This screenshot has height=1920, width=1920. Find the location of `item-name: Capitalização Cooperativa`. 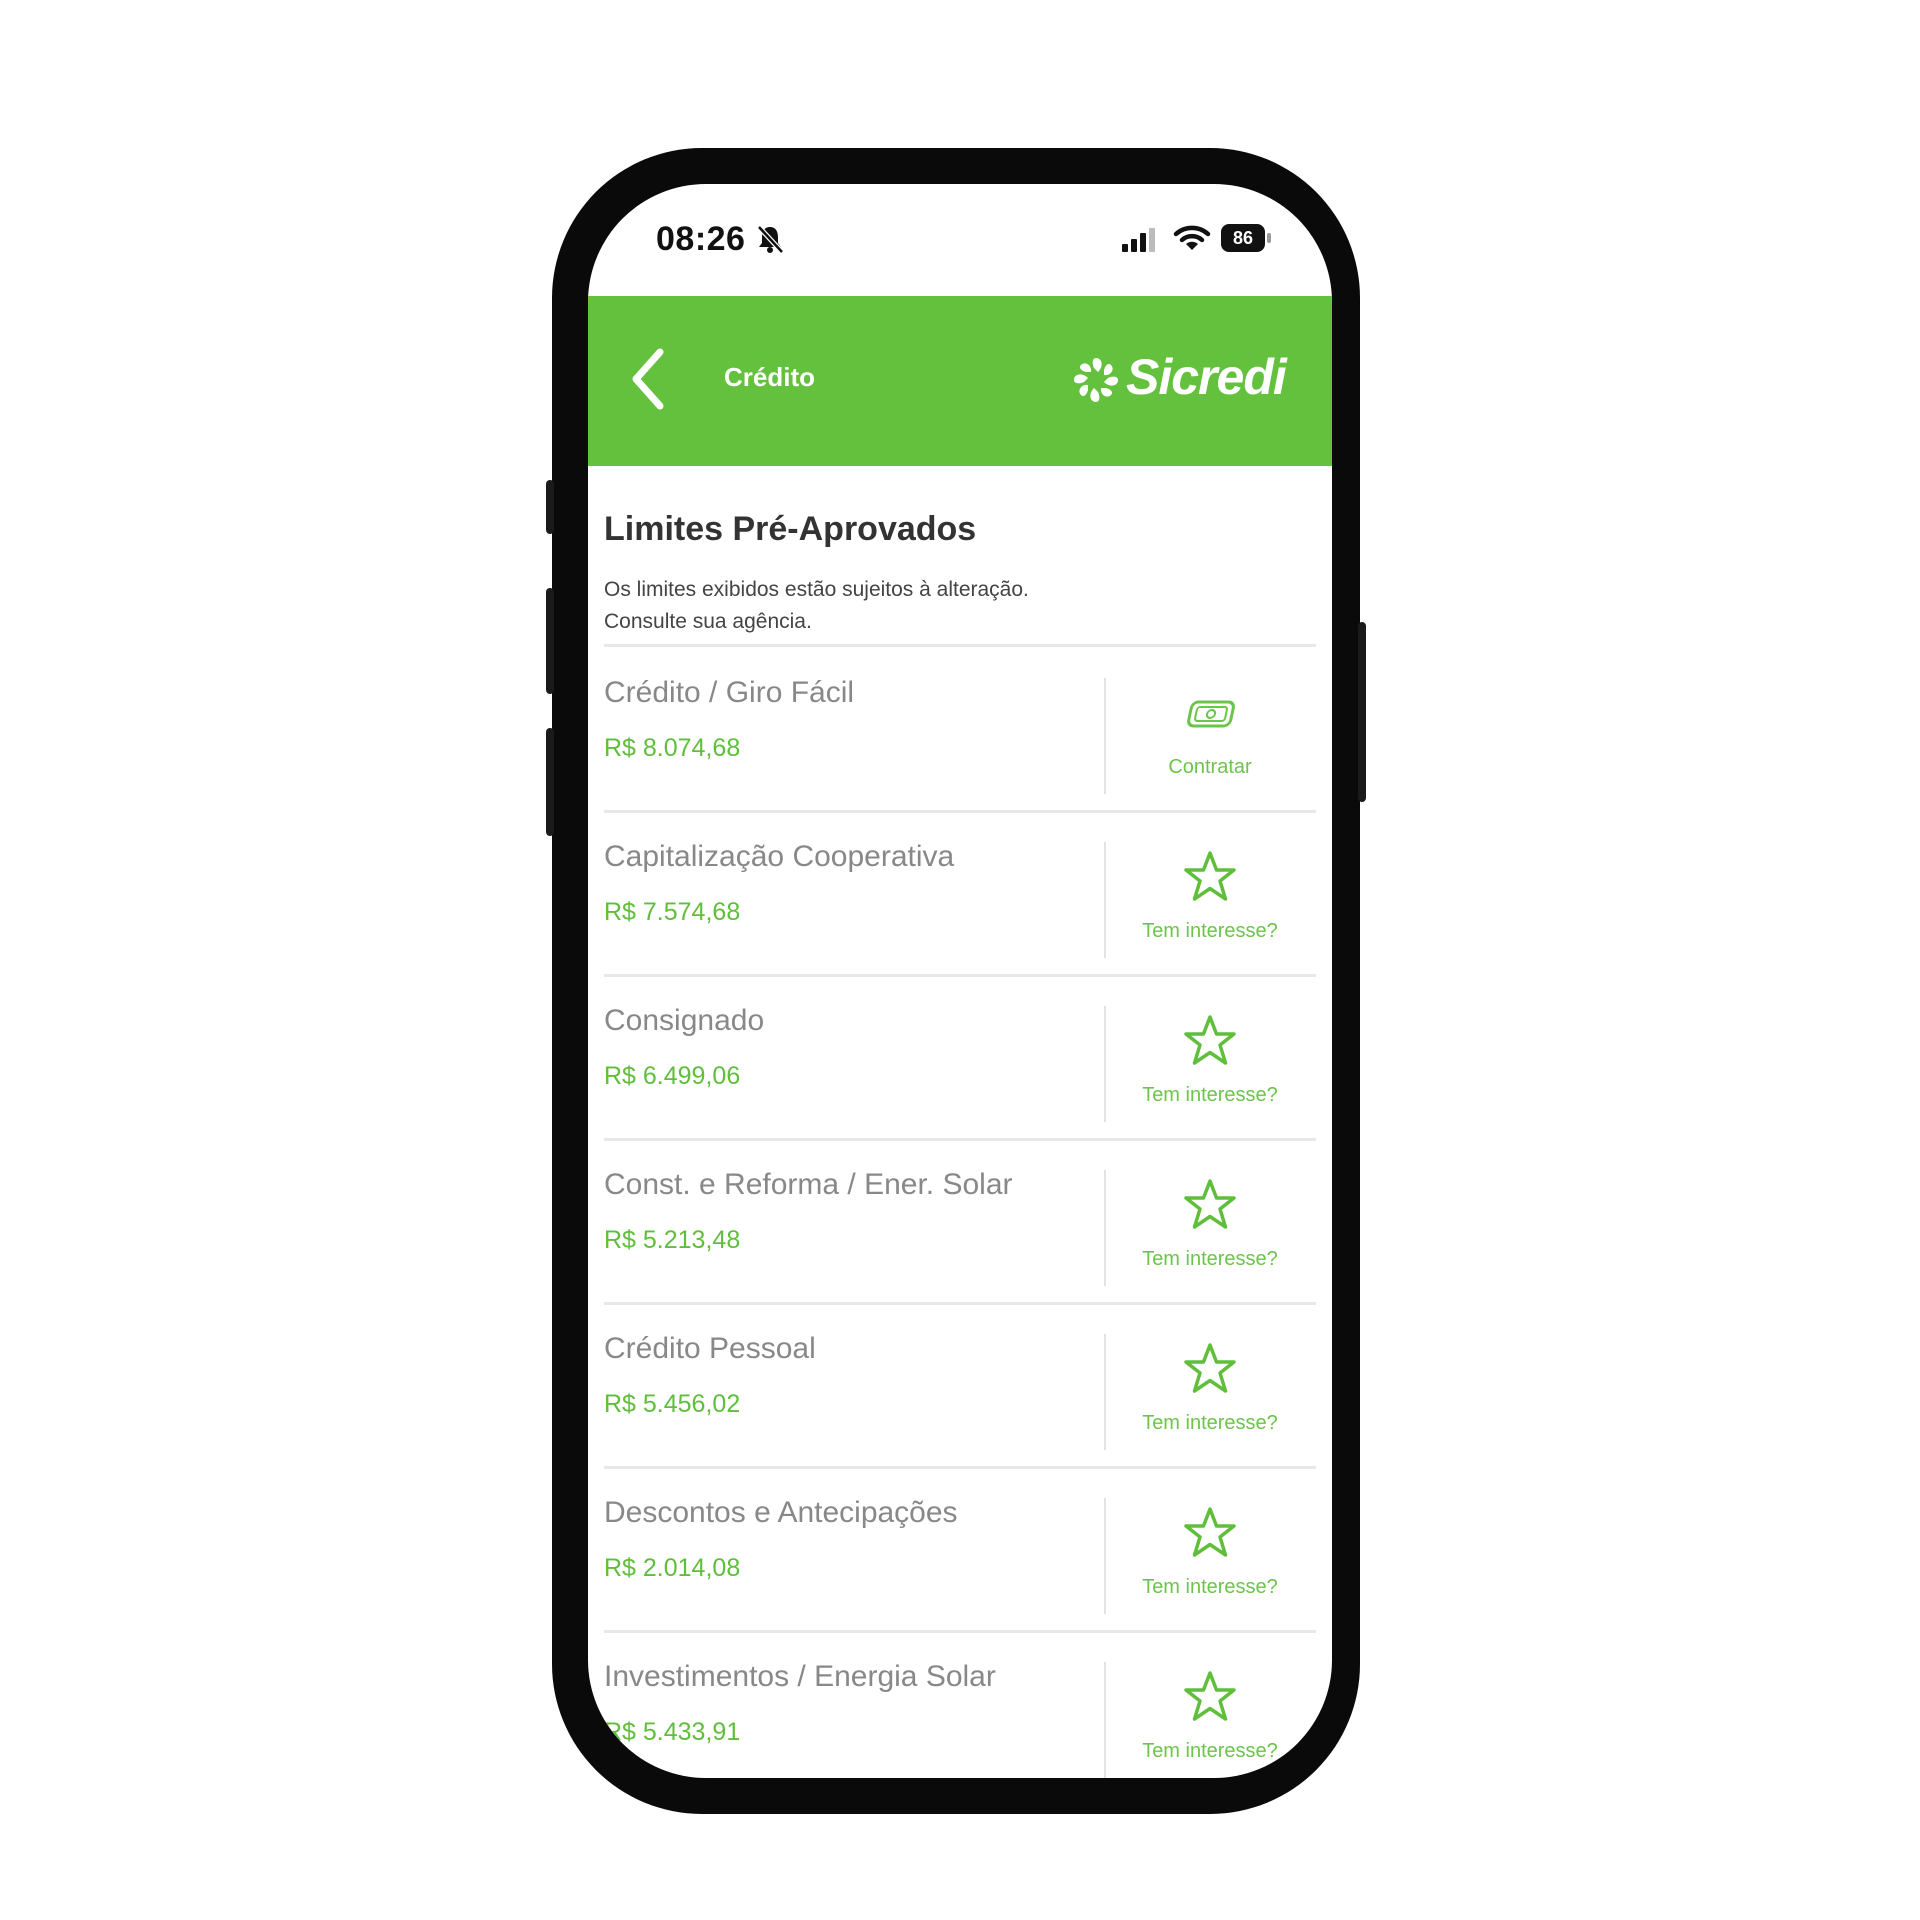

item-name: Capitalização Cooperativa is located at coordinates (779, 856).